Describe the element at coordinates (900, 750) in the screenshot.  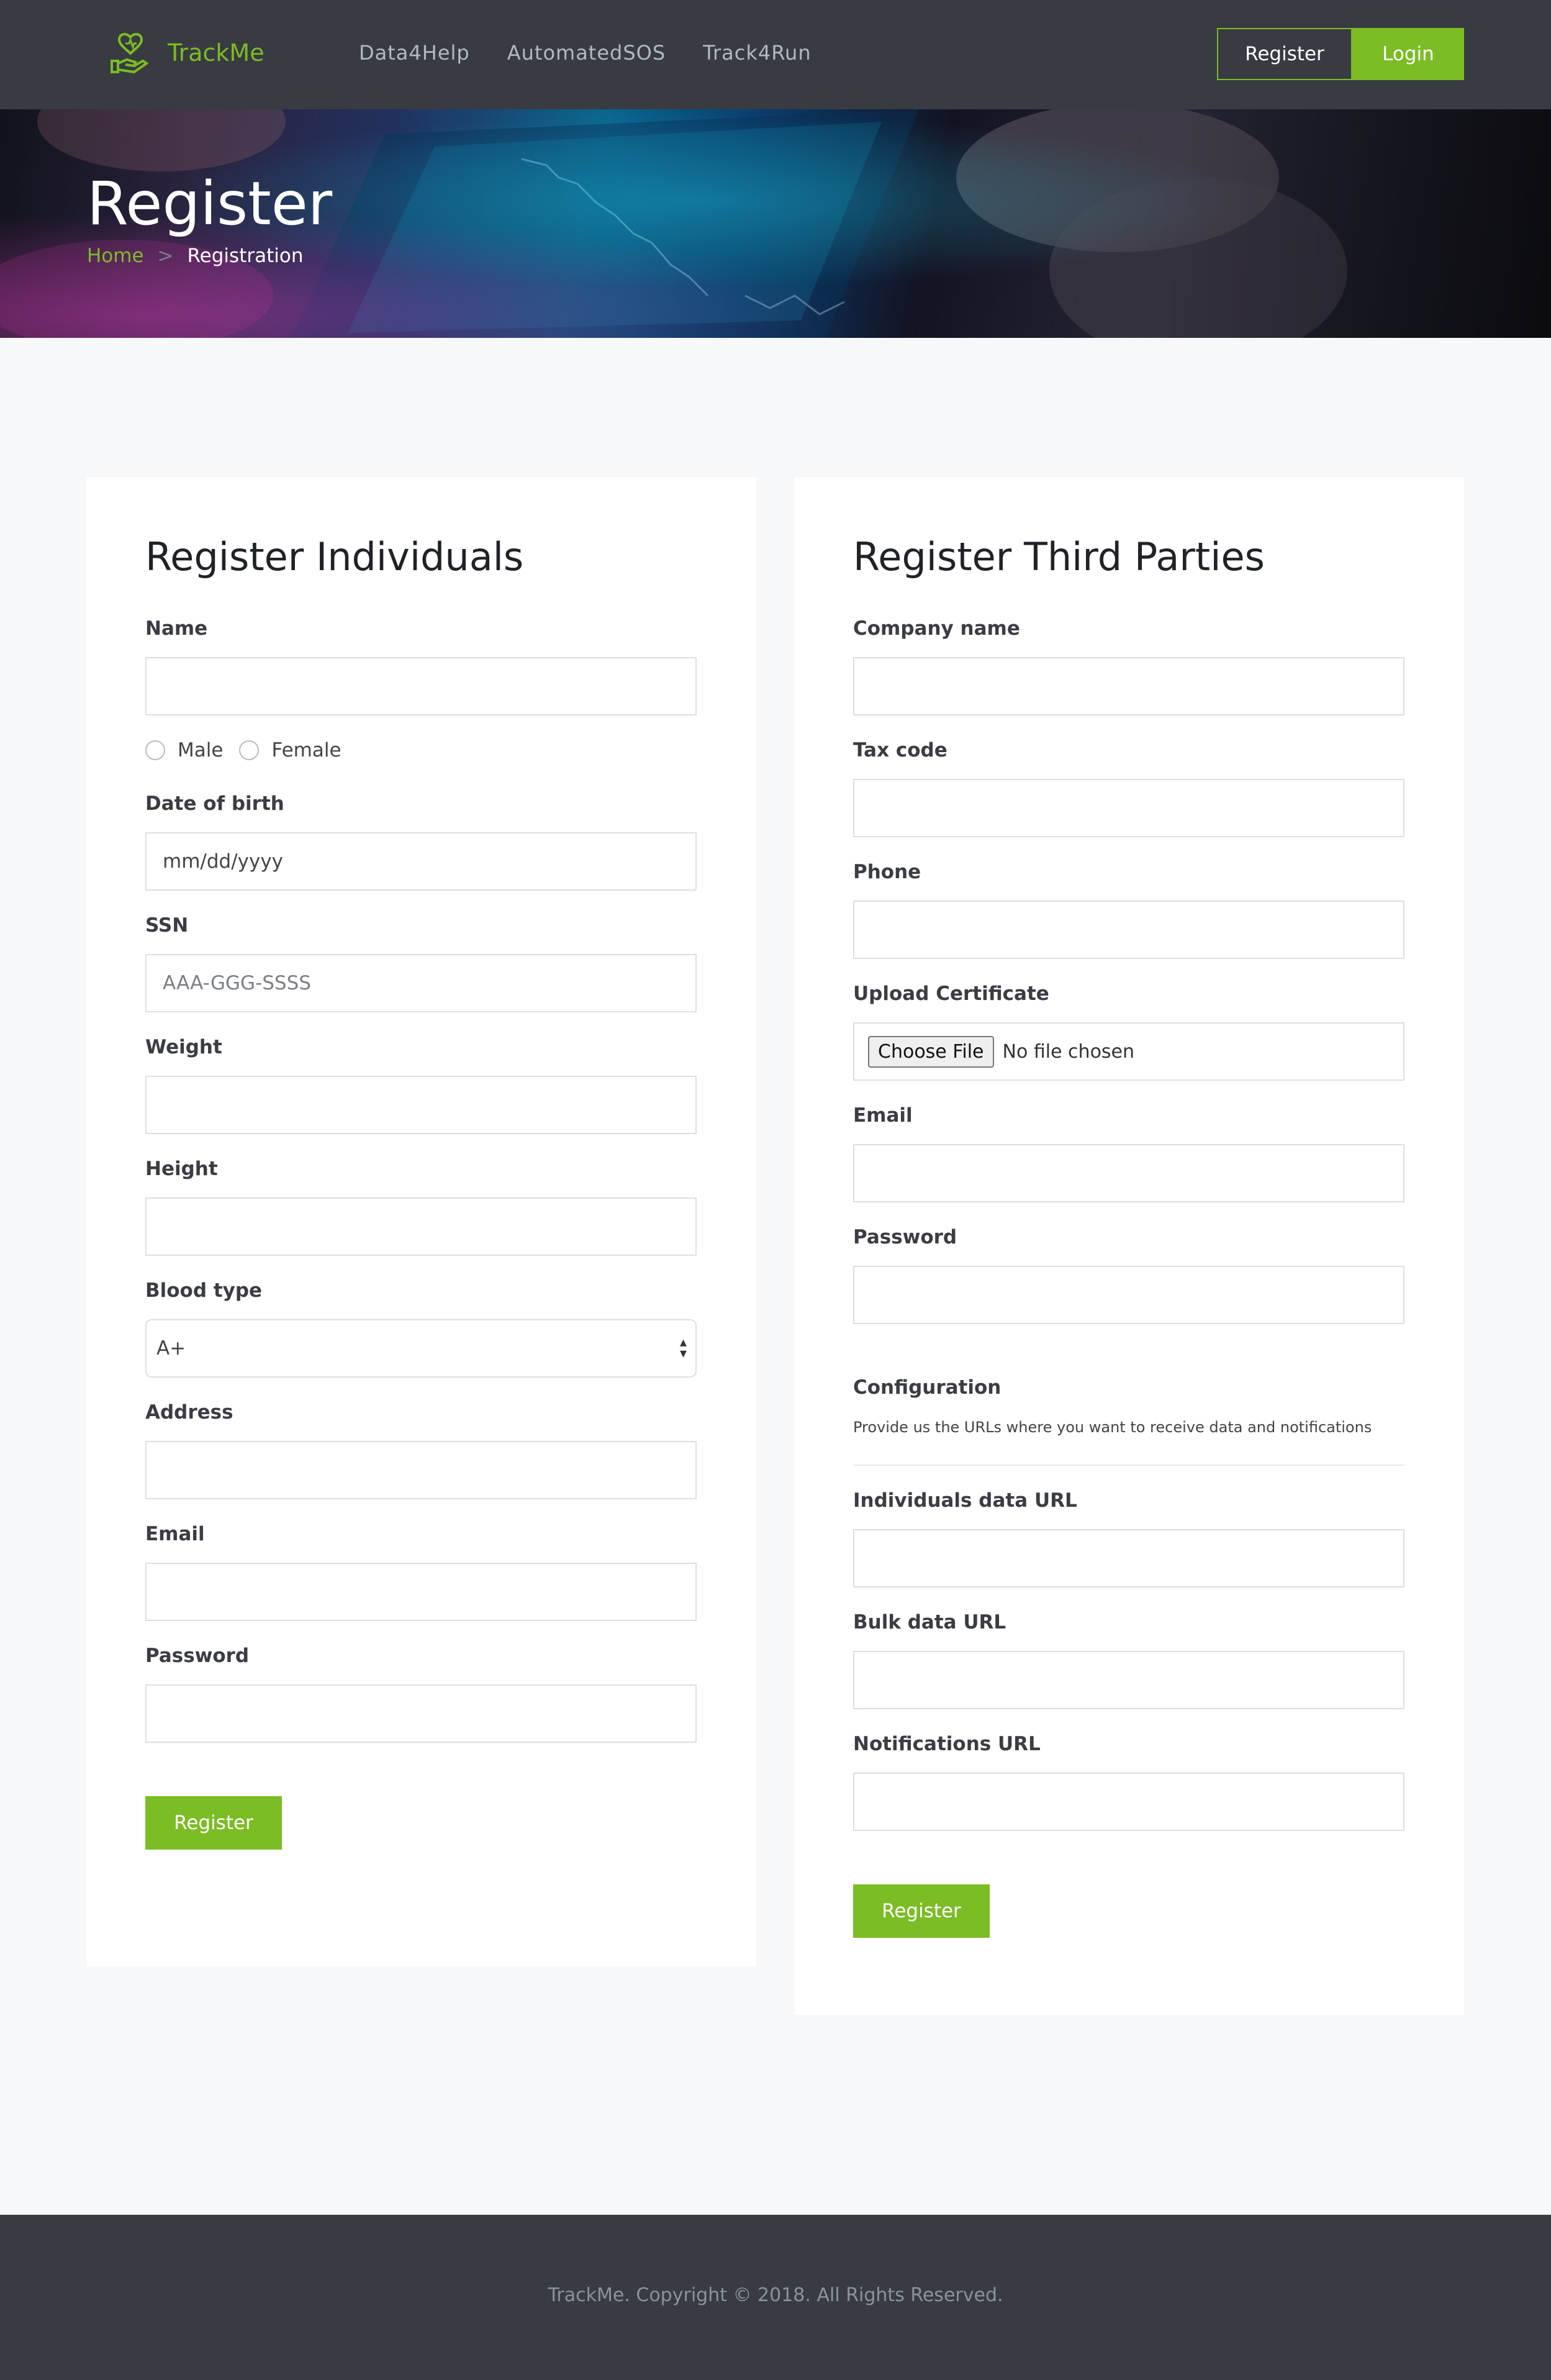
I see `tax-code-label: Tax code` at that location.